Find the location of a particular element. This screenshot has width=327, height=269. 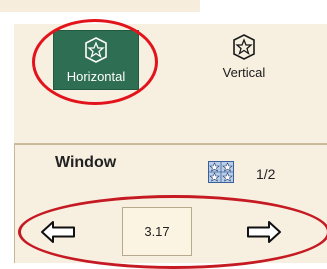

top-strip is located at coordinates (100, 6).